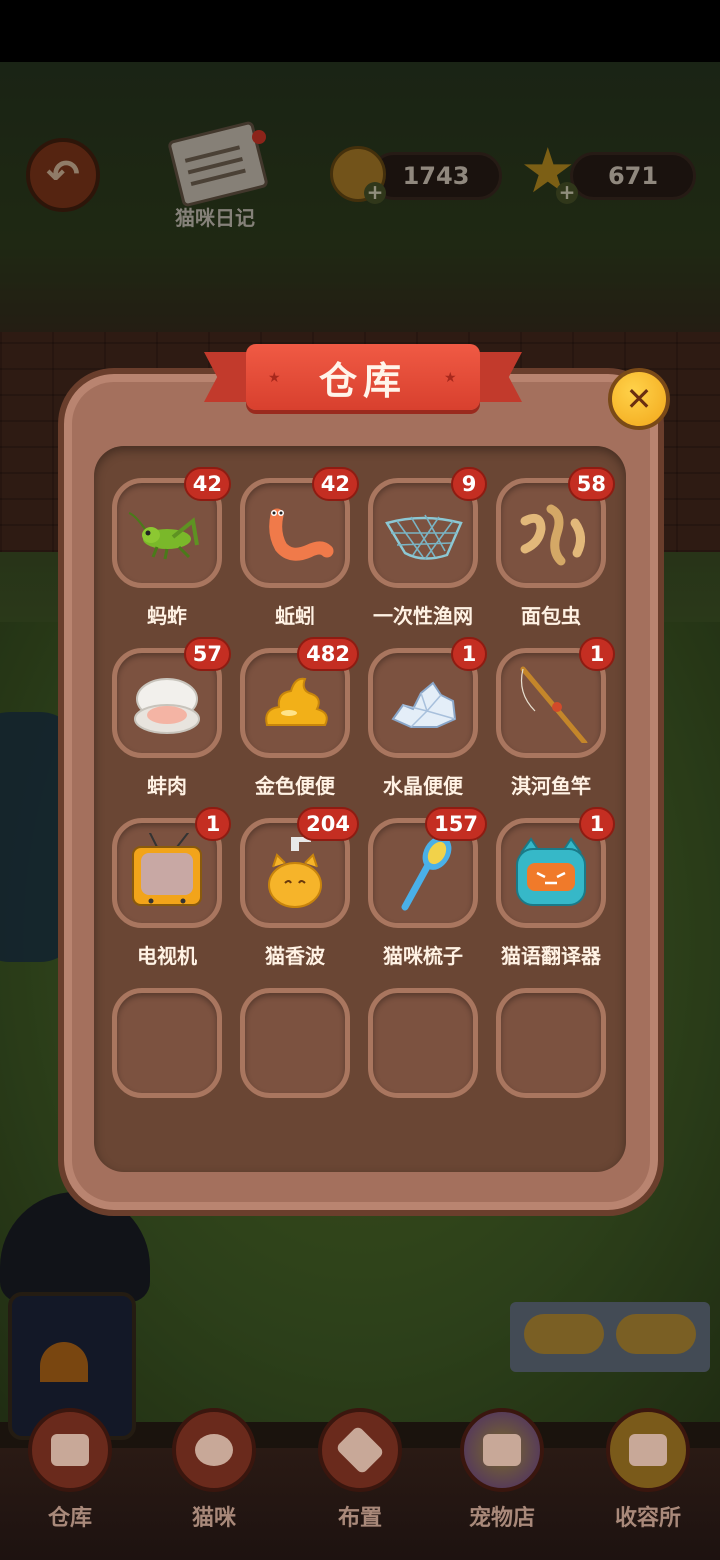 The width and height of the screenshot is (720, 1560). I want to click on cat-shampoo-icon, so click(295, 872).